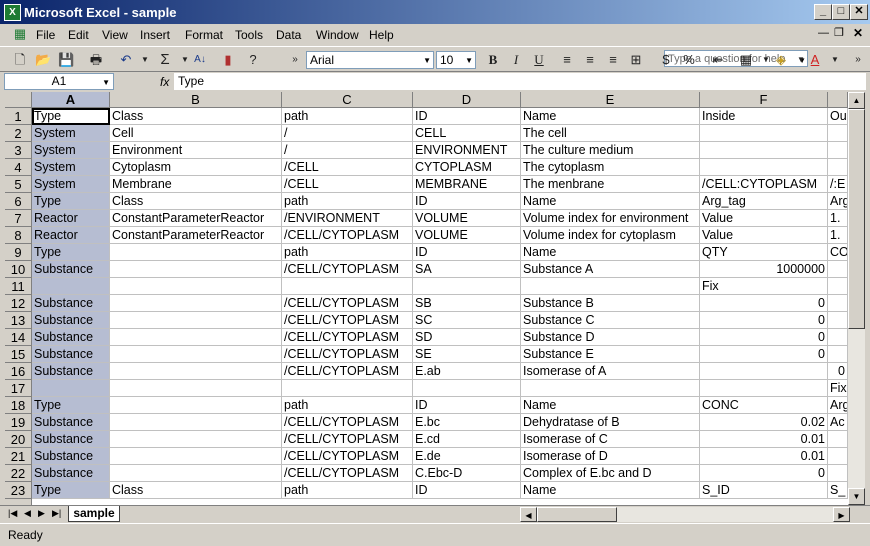  What do you see at coordinates (337, 35) in the screenshot?
I see `menu-window: Window` at bounding box center [337, 35].